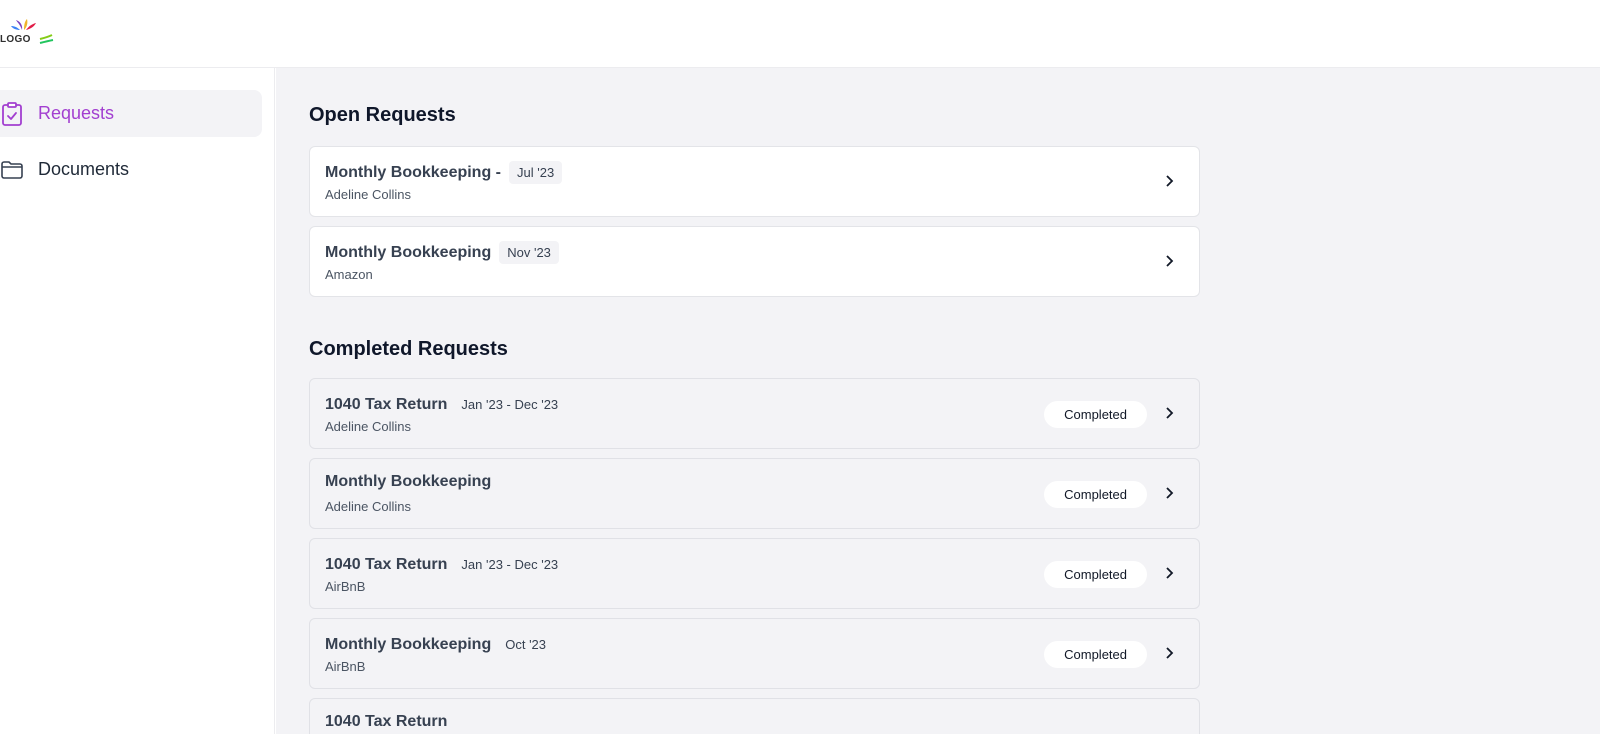 Image resolution: width=1600 pixels, height=734 pixels. I want to click on request-card: 1040 Tax Return, so click(754, 716).